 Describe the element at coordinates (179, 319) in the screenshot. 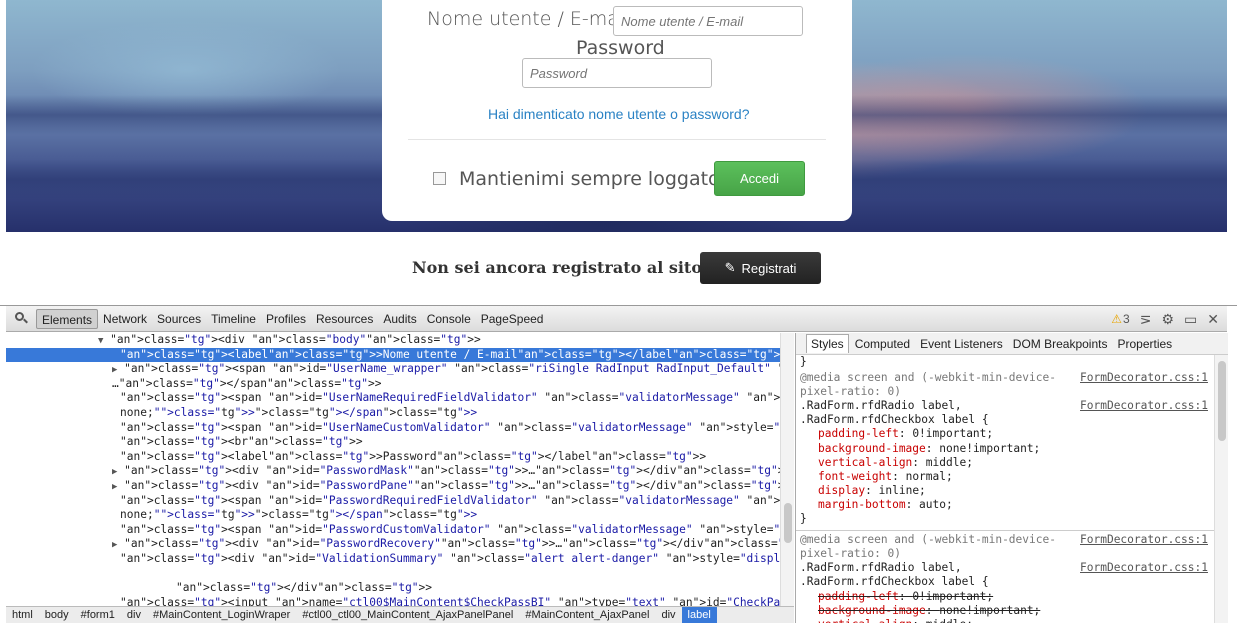

I see `devtools-tab-sources: Sources` at that location.